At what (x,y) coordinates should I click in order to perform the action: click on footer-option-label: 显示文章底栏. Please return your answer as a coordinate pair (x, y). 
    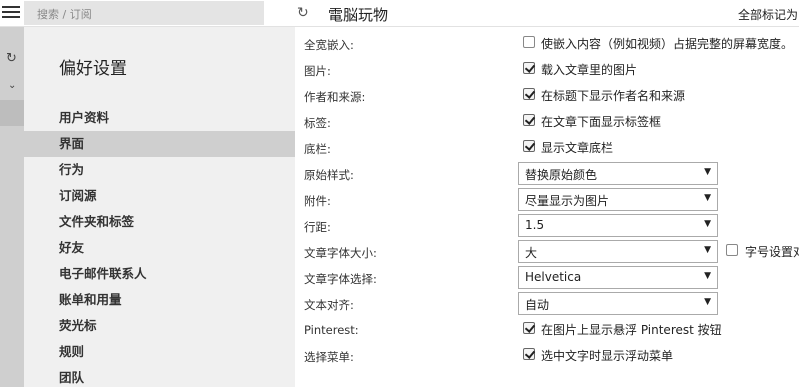
    Looking at the image, I should click on (577, 147).